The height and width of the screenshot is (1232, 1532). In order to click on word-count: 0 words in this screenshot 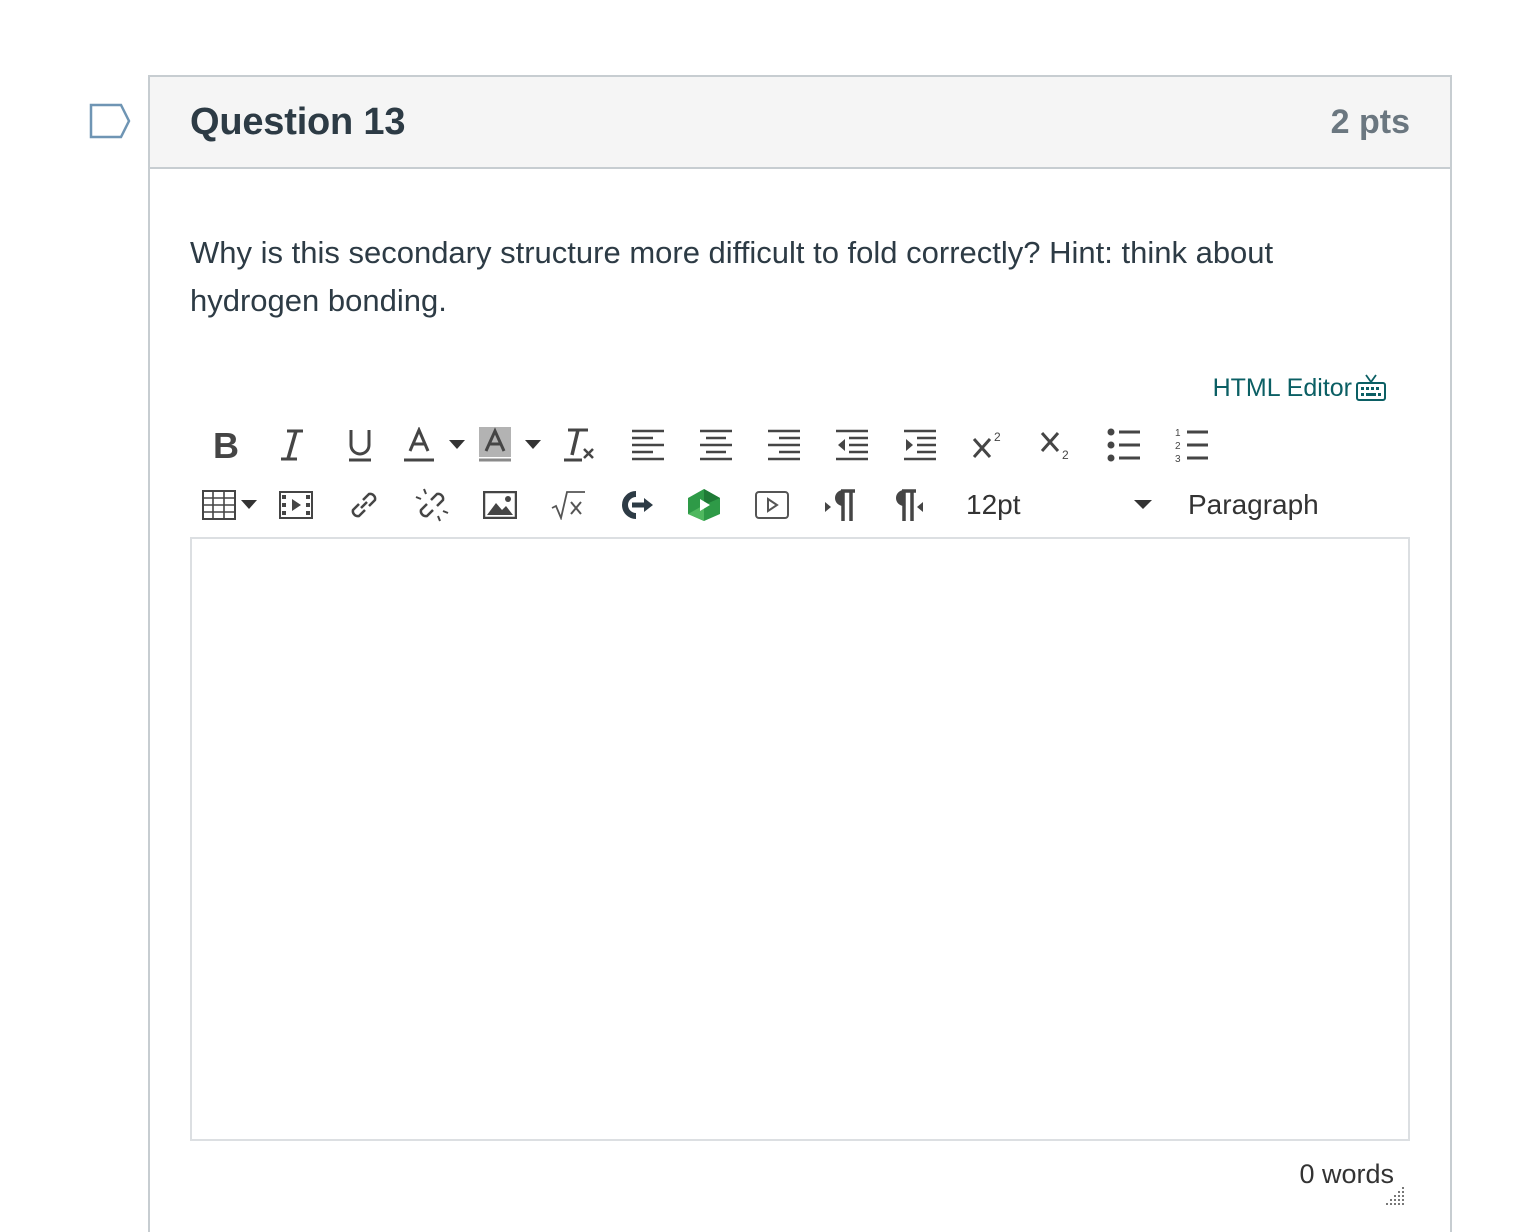, I will do `click(1346, 1174)`.